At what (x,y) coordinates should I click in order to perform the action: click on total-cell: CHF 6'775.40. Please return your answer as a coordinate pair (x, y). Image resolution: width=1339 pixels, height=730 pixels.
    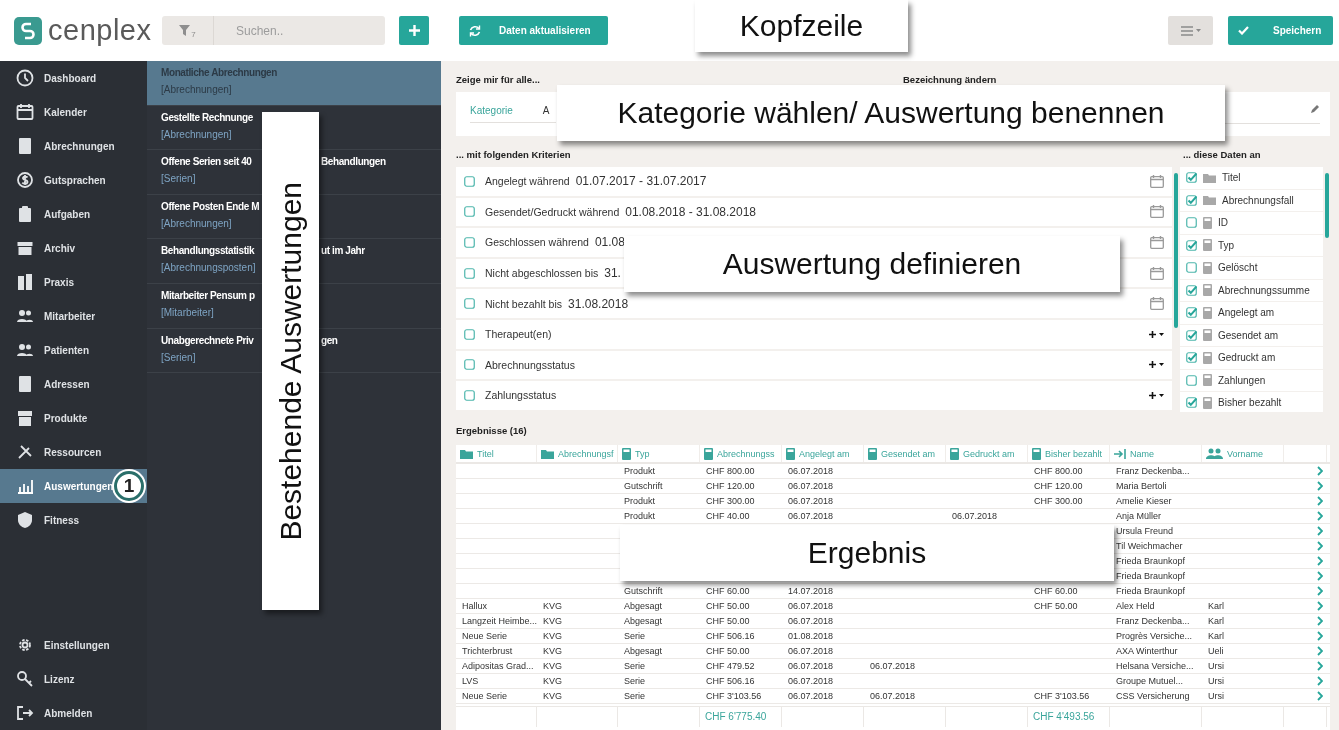
    Looking at the image, I should click on (741, 717).